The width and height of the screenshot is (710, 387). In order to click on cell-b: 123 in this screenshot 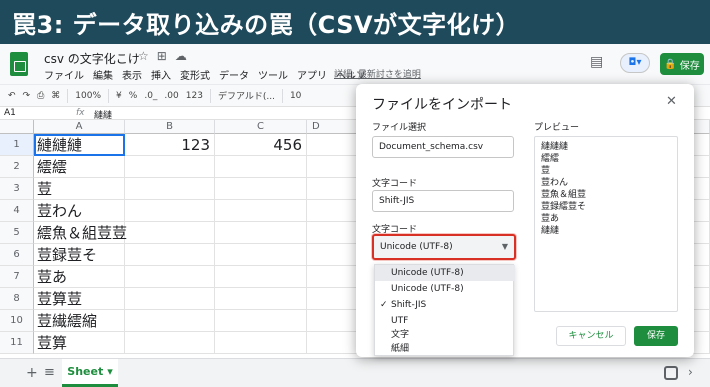, I will do `click(170, 145)`.